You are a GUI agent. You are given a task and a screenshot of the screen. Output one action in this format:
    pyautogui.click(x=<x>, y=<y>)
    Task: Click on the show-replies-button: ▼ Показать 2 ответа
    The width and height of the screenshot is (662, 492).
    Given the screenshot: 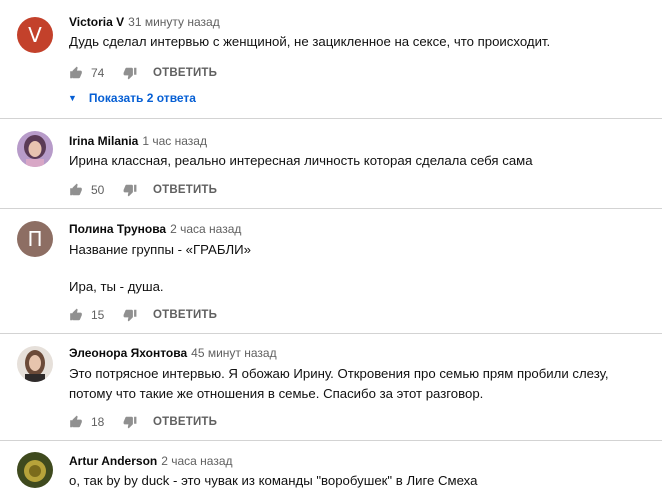 What is the action you would take?
    pyautogui.click(x=132, y=98)
    